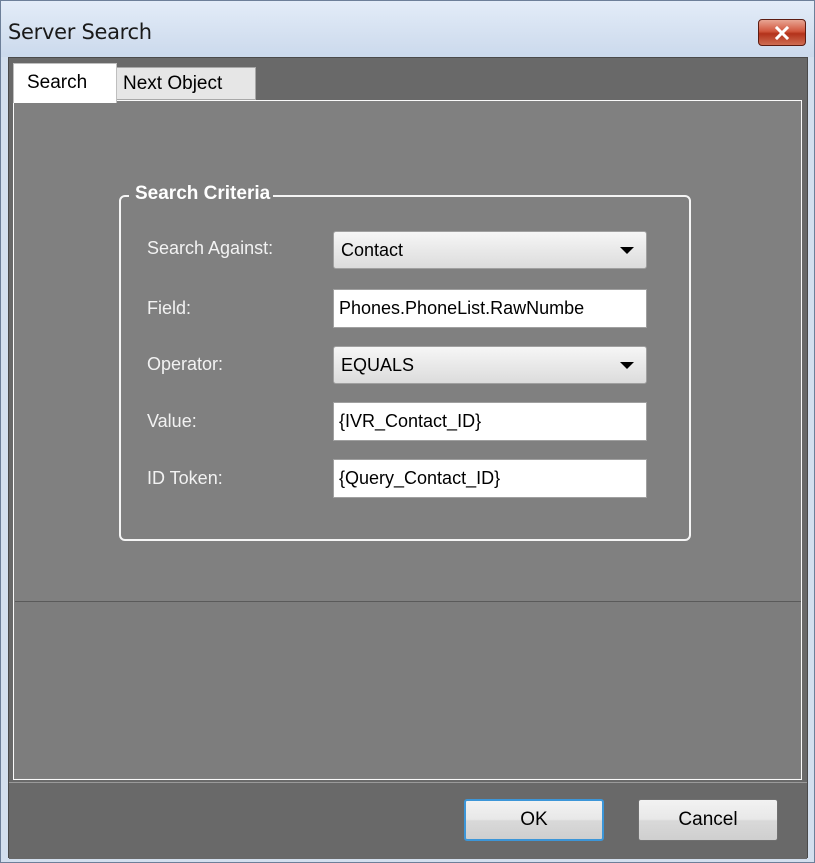 Image resolution: width=815 pixels, height=863 pixels. Describe the element at coordinates (490, 421) in the screenshot. I see `value-input: {IVR_Contact_ID}` at that location.